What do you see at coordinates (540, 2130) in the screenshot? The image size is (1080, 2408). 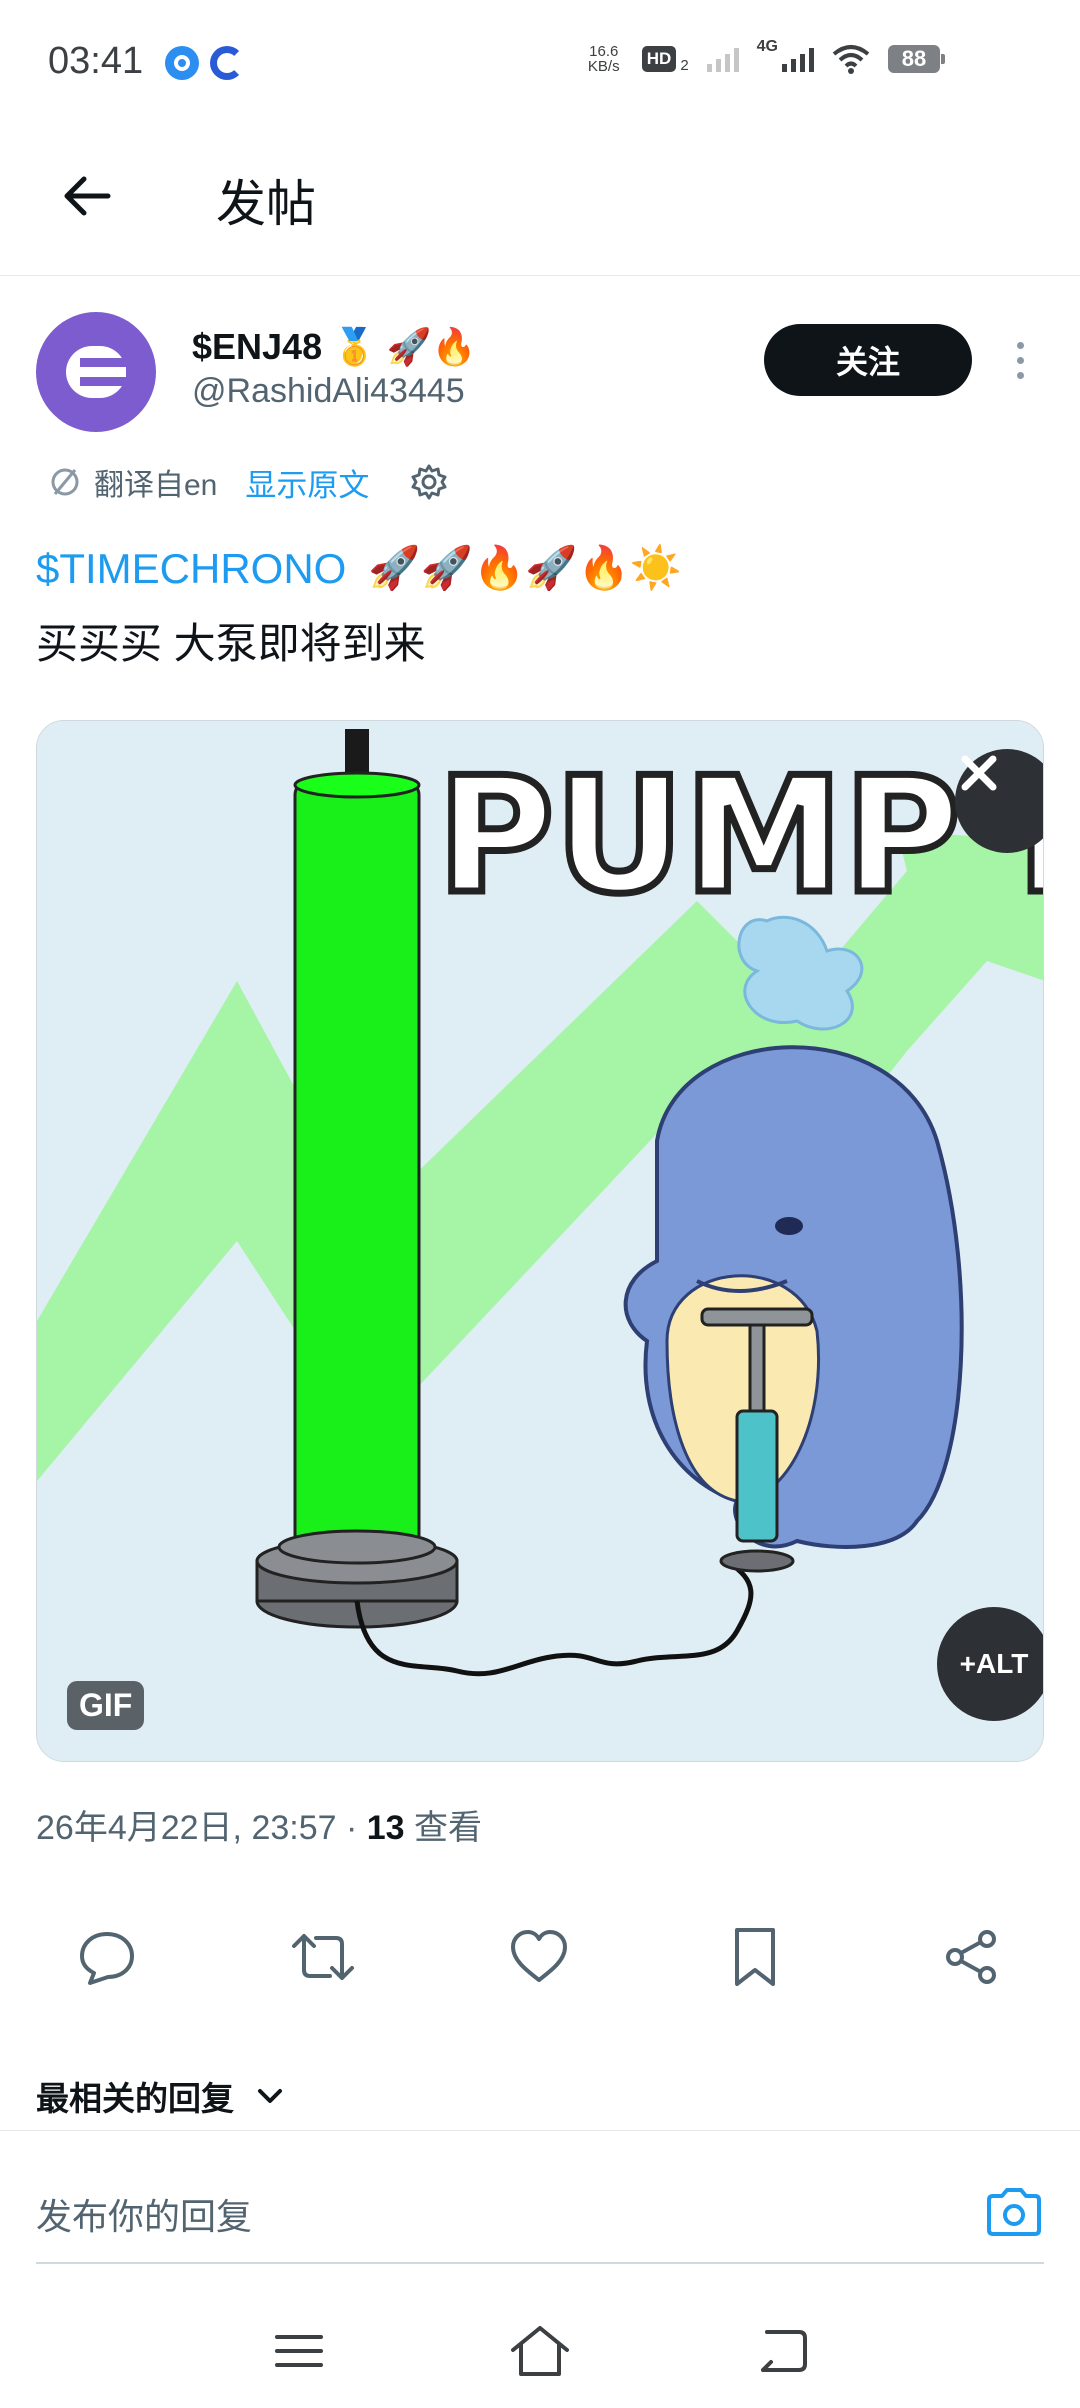 I see `divider` at bounding box center [540, 2130].